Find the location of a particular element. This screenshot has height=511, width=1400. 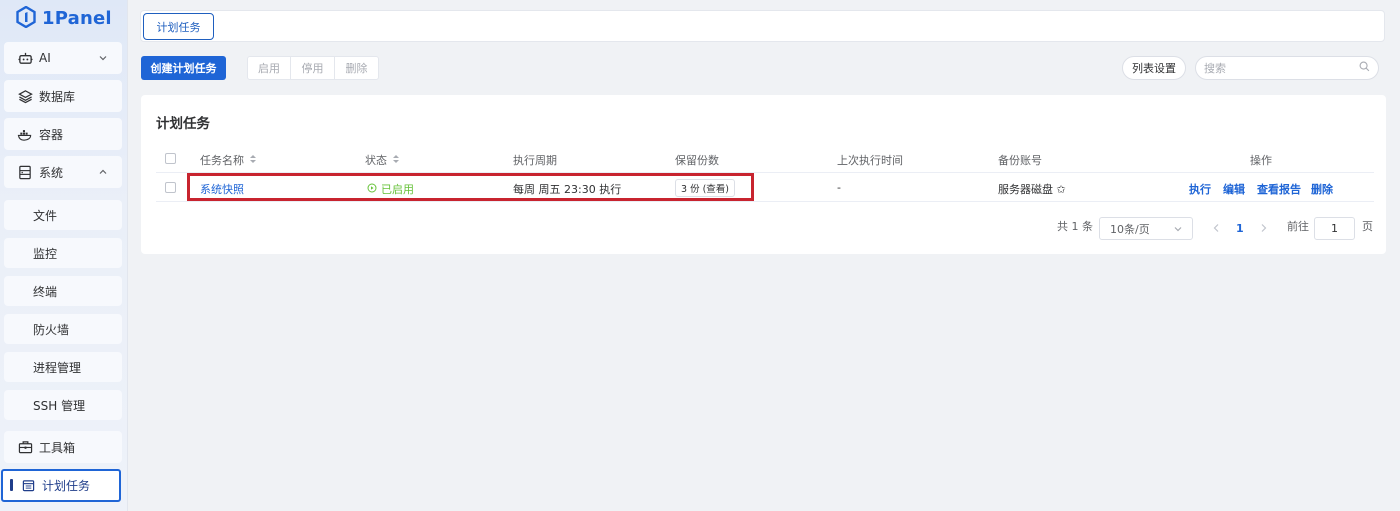

sidebar-item-cronjob: 计划任务 is located at coordinates (61, 485).